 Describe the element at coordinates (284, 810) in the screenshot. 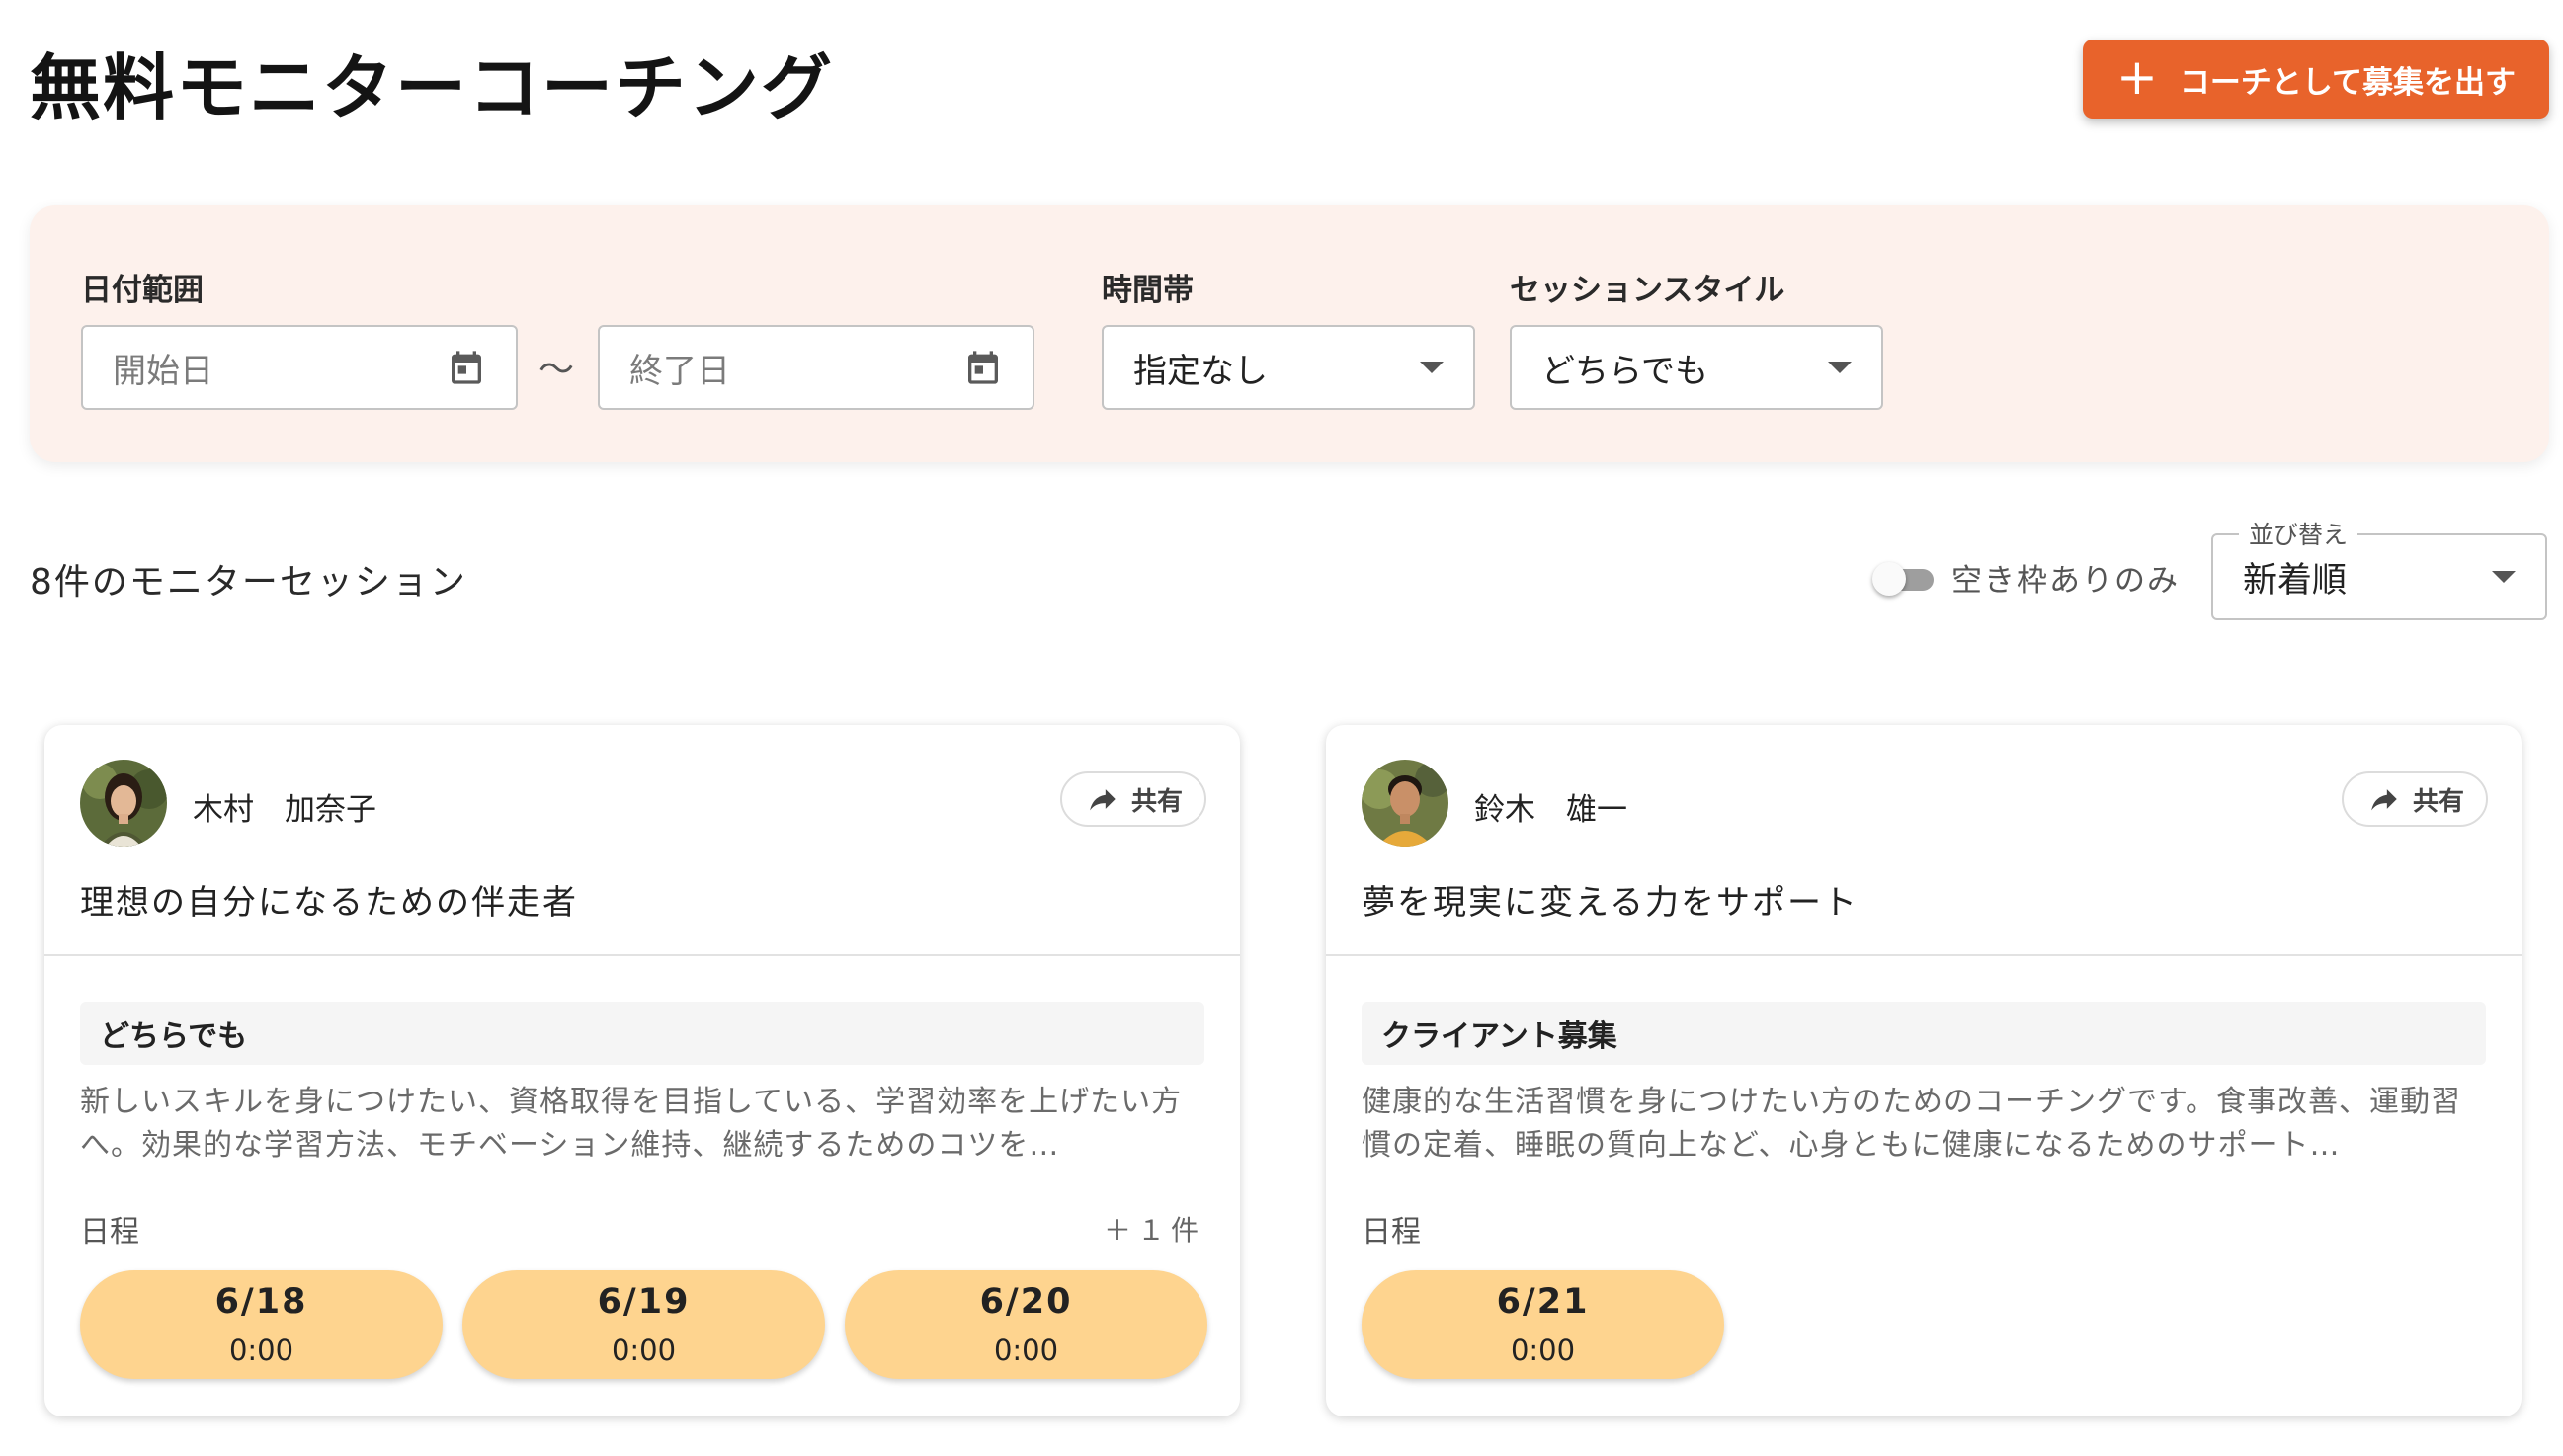

I see `coach-name: 木村 加奈子` at that location.